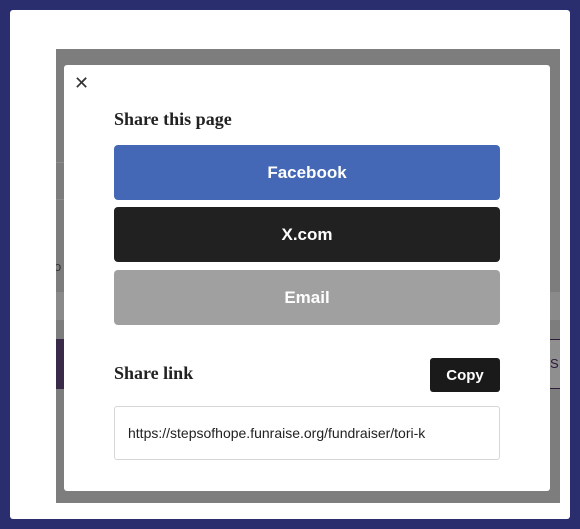 The image size is (580, 529). Describe the element at coordinates (307, 433) in the screenshot. I see `share-link-input` at that location.